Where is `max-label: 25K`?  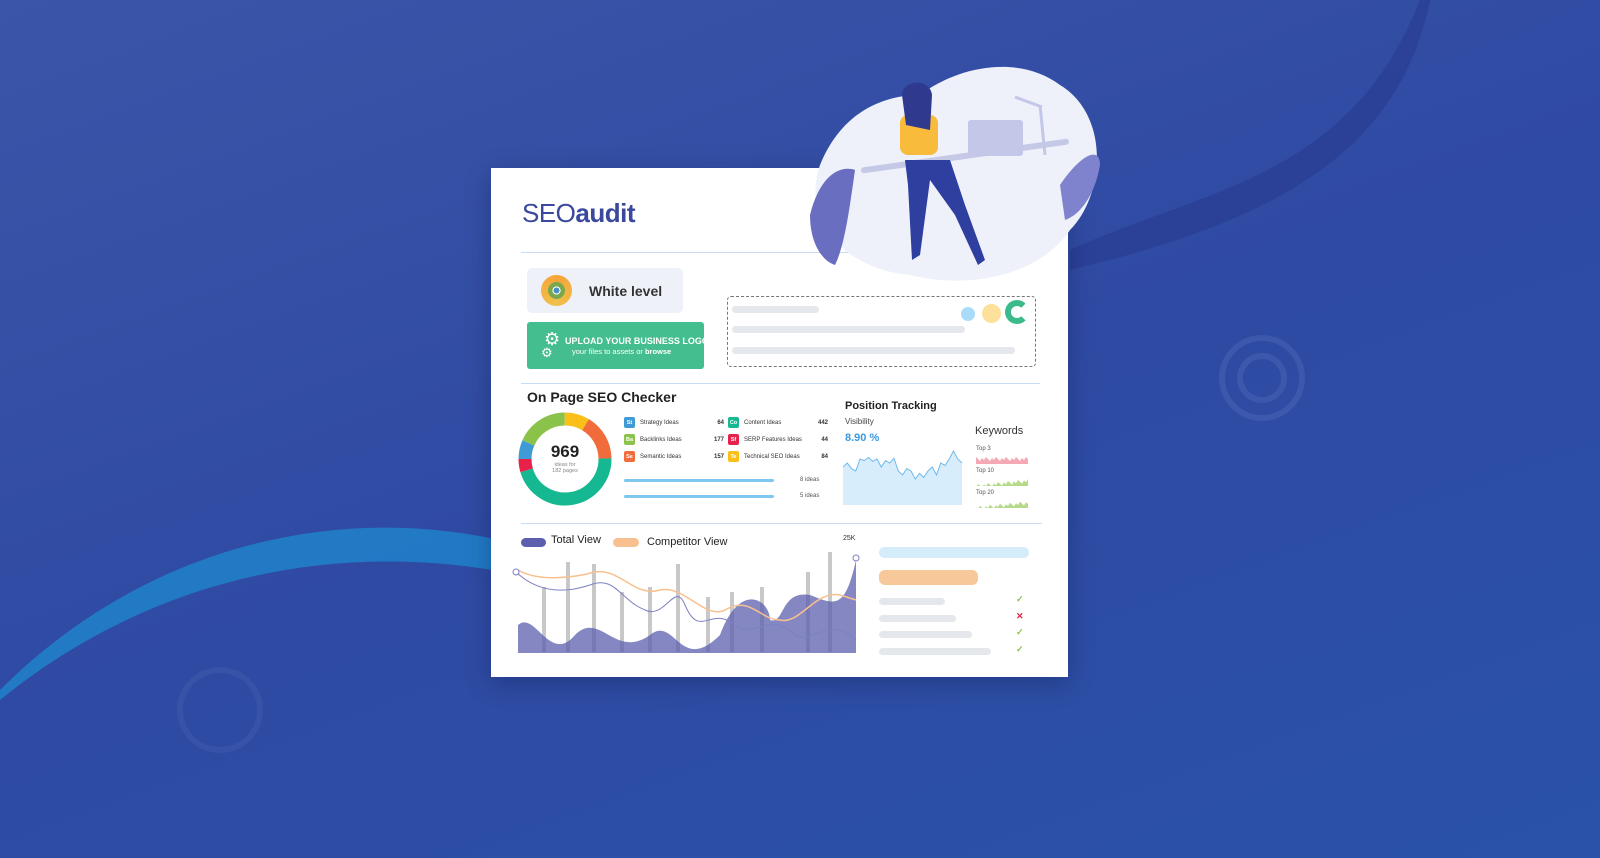
max-label: 25K is located at coordinates (849, 538).